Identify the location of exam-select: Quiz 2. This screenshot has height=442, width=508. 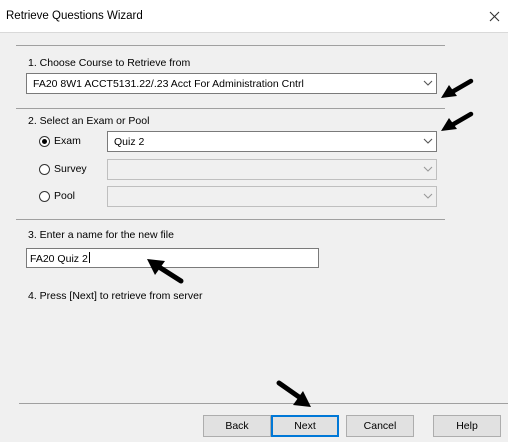
(272, 141).